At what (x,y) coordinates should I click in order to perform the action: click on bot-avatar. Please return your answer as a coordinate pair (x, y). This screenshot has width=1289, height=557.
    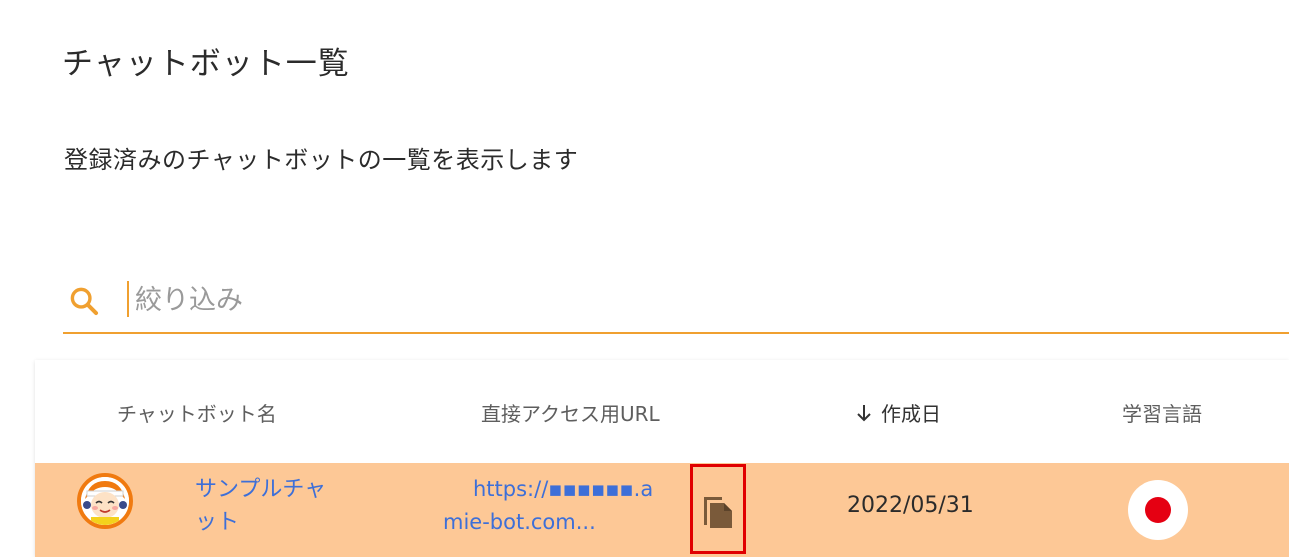
    Looking at the image, I should click on (105, 501).